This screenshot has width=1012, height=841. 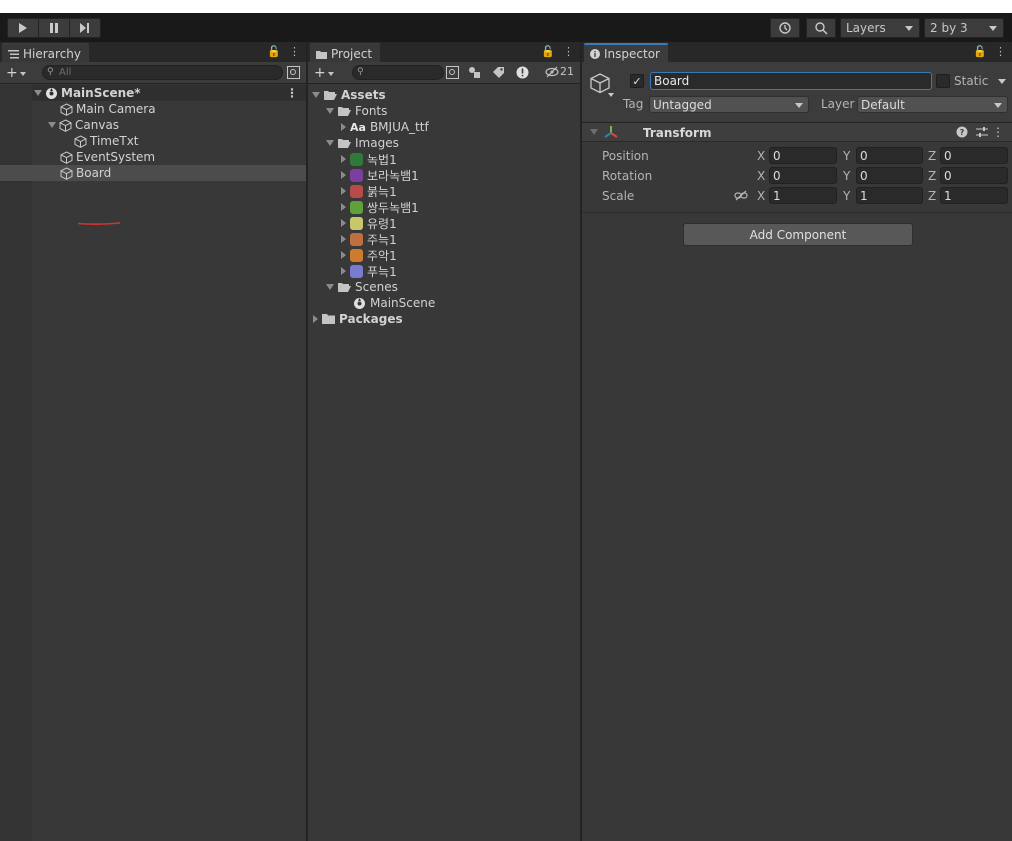 I want to click on type-filter-icon, so click(x=474, y=72).